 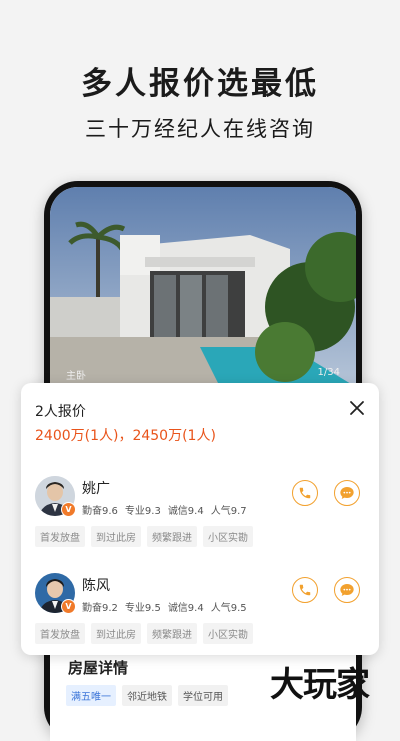 I want to click on close-button, so click(x=357, y=408).